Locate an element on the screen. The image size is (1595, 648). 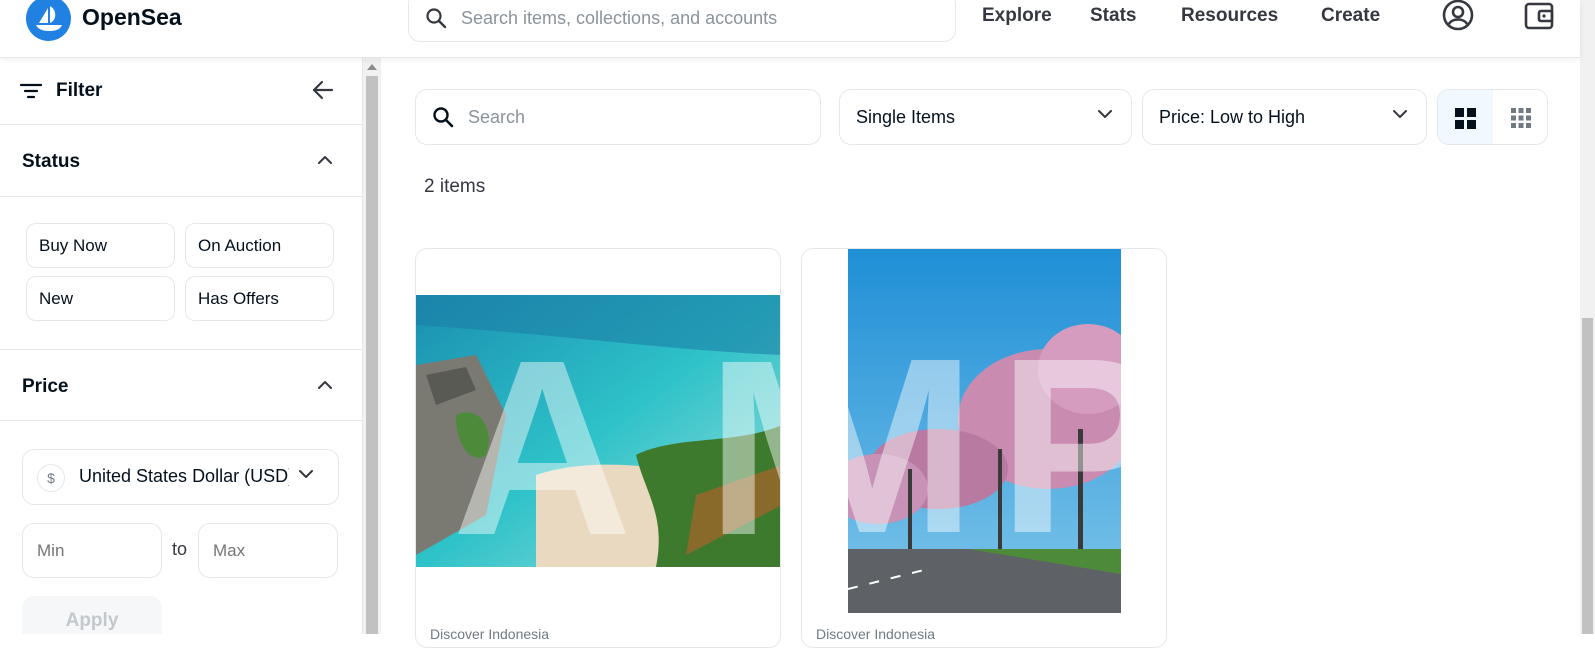
global-search-input is located at coordinates (696, 18).